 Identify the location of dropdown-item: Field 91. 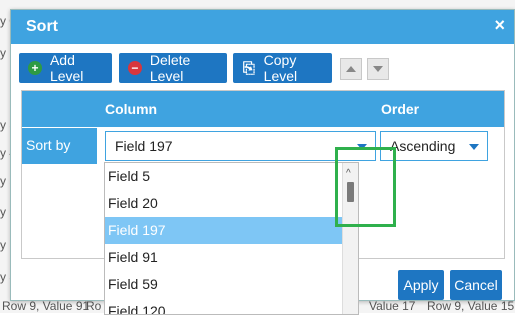
(223, 257).